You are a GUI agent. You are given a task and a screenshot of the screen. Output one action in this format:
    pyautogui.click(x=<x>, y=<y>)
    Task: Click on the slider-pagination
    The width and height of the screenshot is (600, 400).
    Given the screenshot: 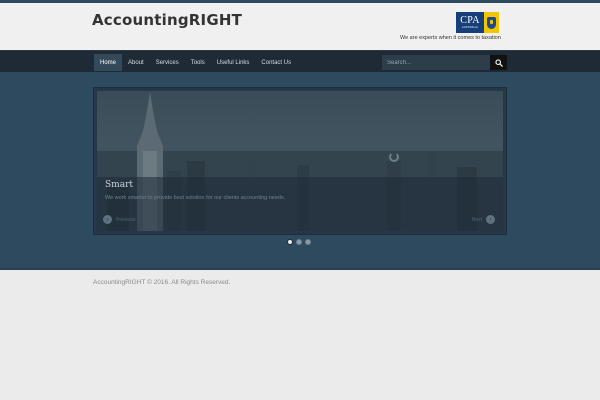 What is the action you would take?
    pyautogui.click(x=299, y=242)
    